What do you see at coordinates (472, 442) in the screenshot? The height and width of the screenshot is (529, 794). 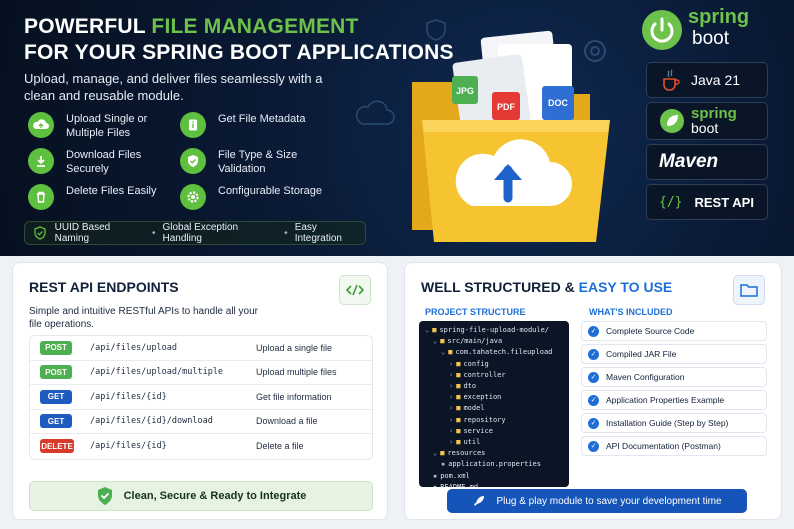 I see `tree-item-label: util` at bounding box center [472, 442].